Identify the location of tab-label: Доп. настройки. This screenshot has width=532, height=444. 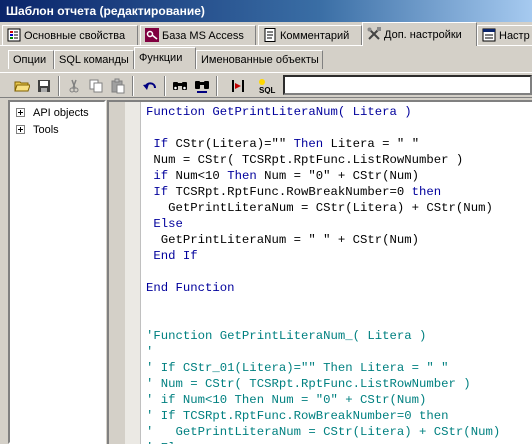
(423, 35).